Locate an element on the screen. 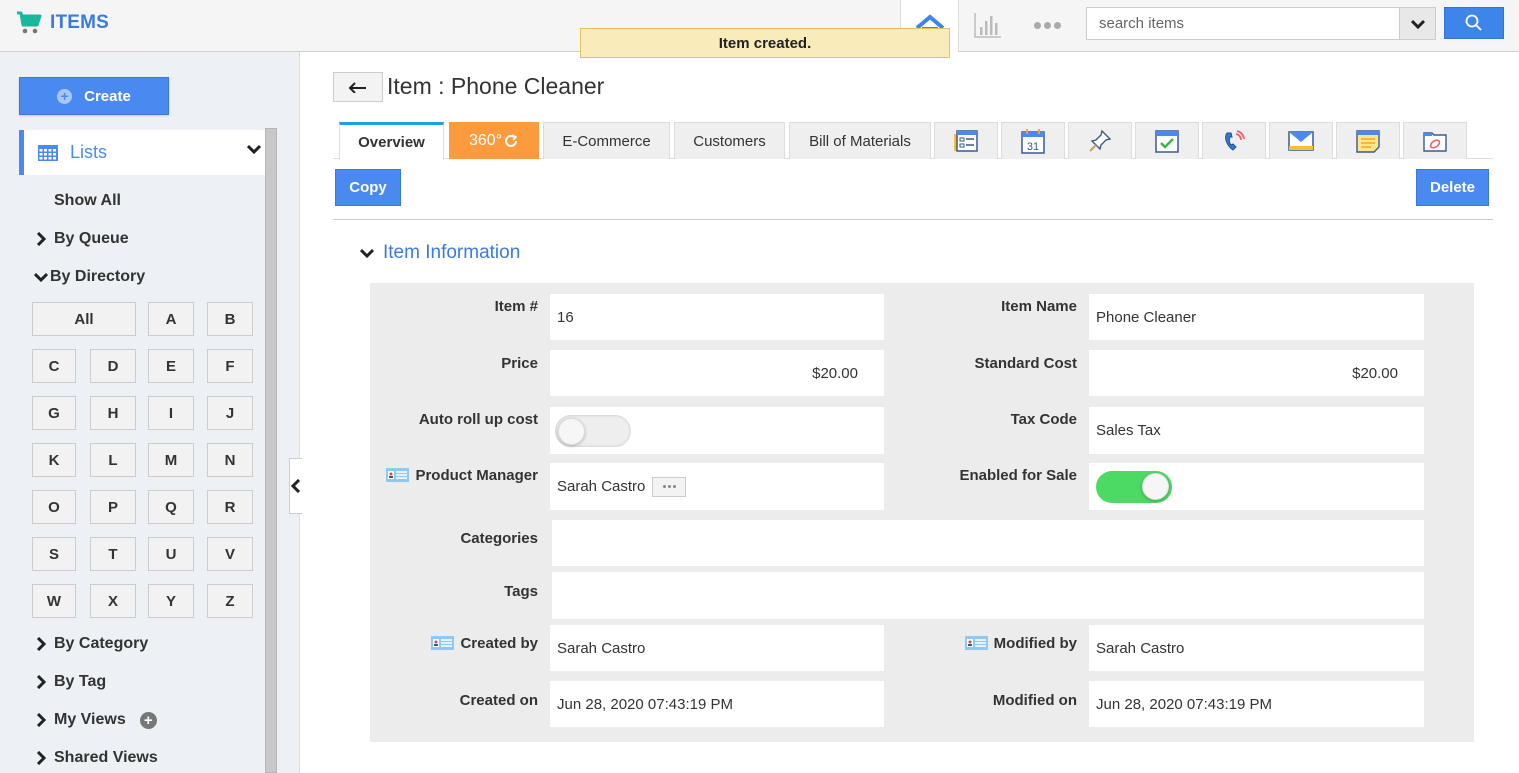 The image size is (1519, 773). tab-notes is located at coordinates (1368, 140).